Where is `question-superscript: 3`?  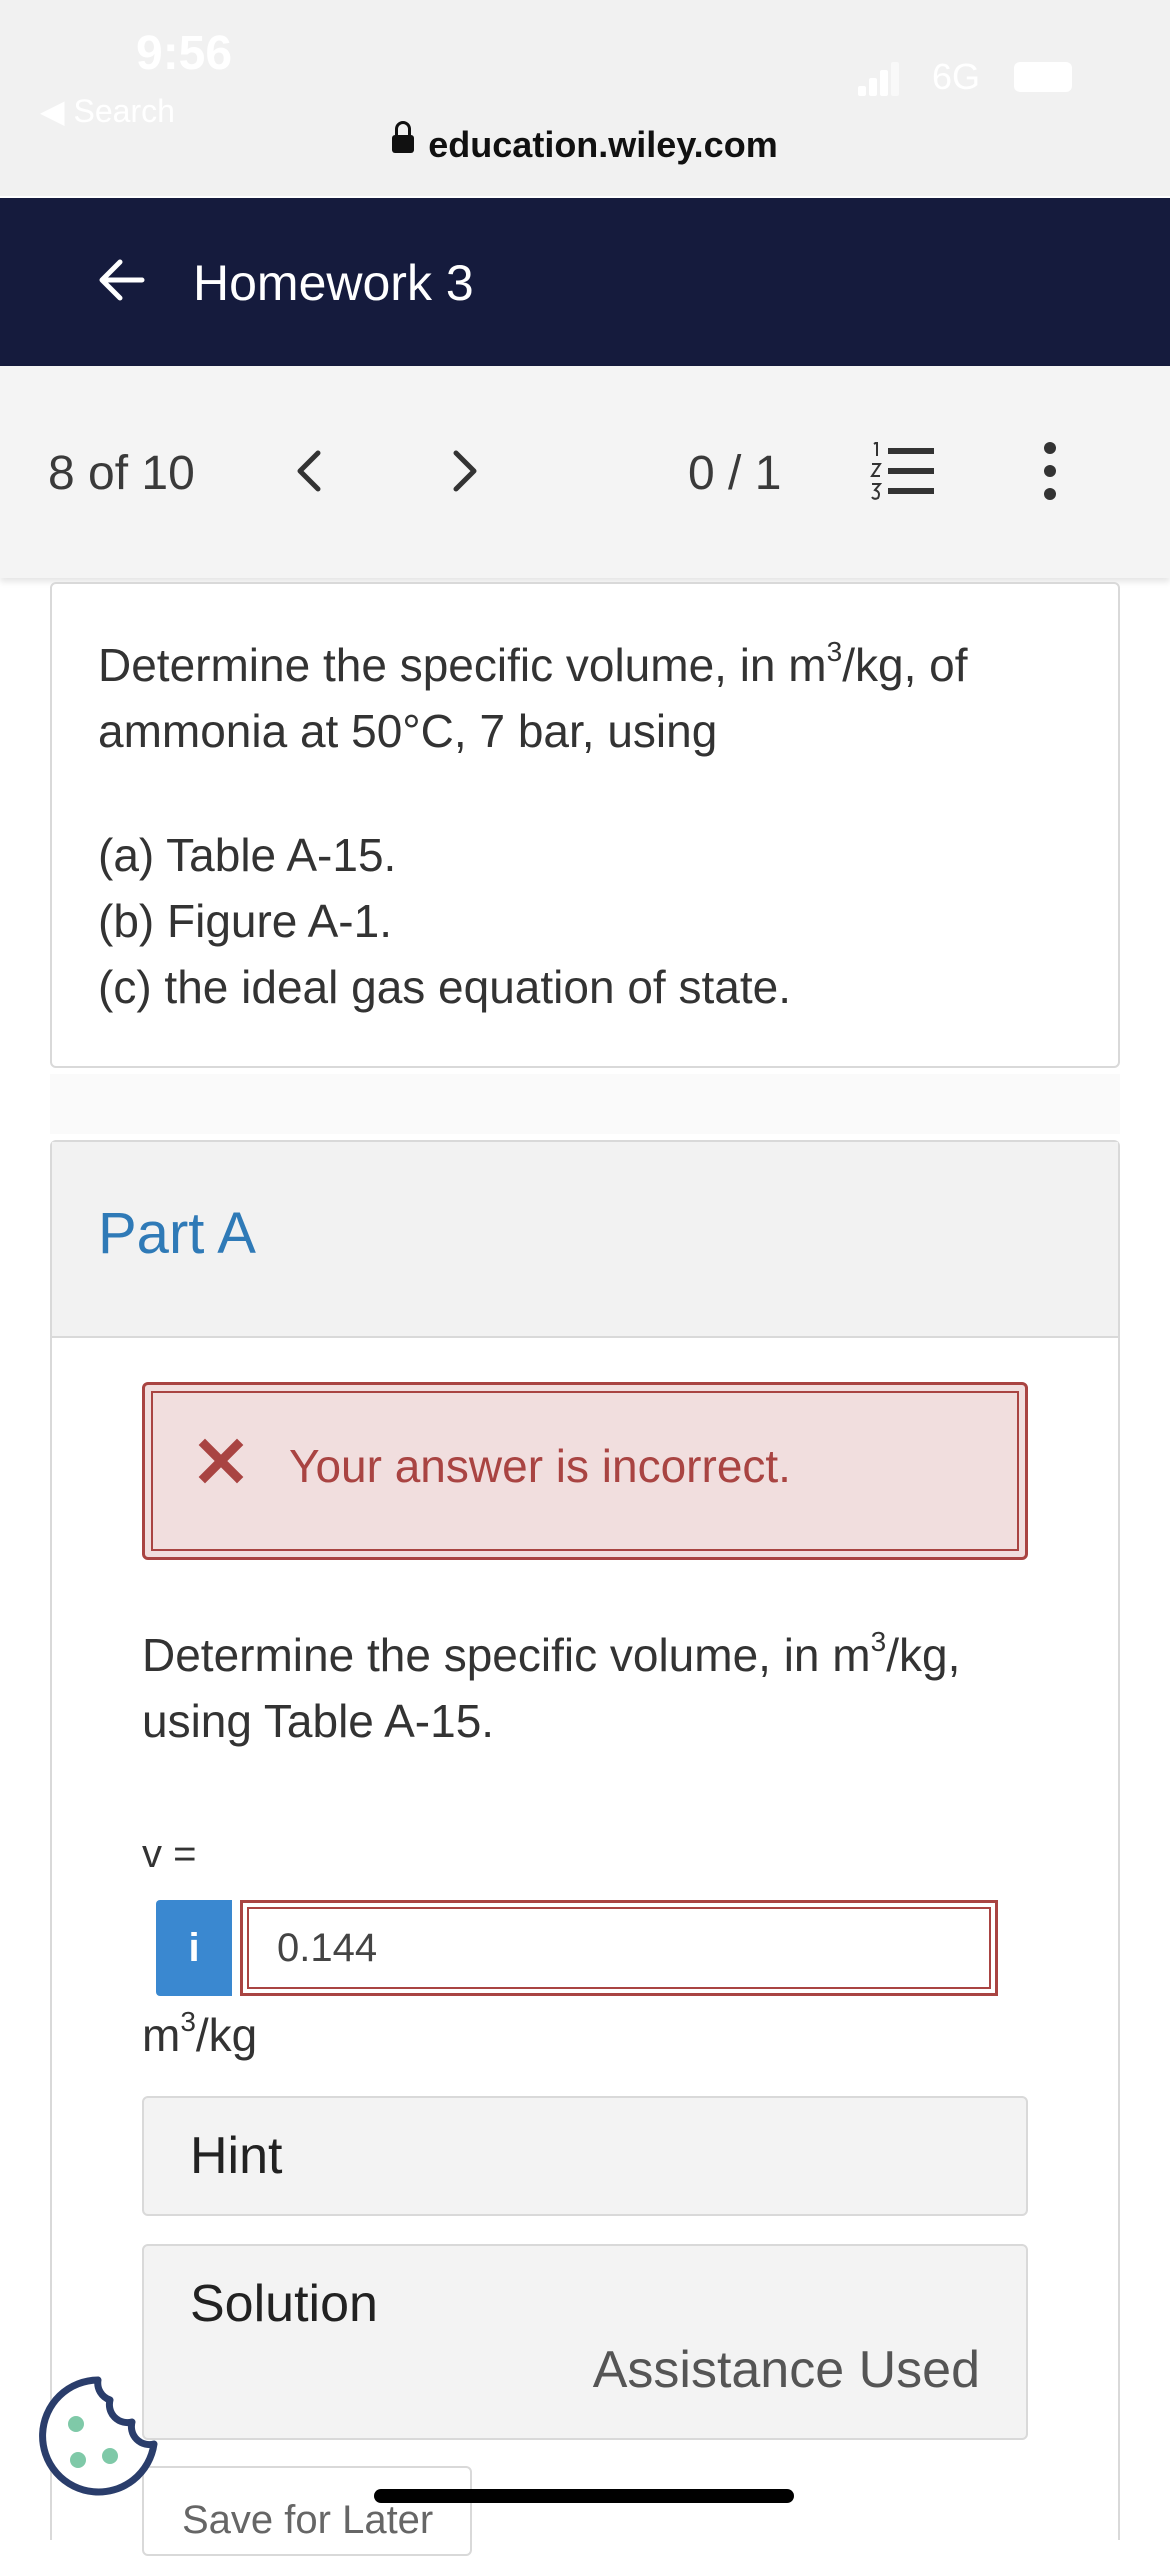 question-superscript: 3 is located at coordinates (834, 651).